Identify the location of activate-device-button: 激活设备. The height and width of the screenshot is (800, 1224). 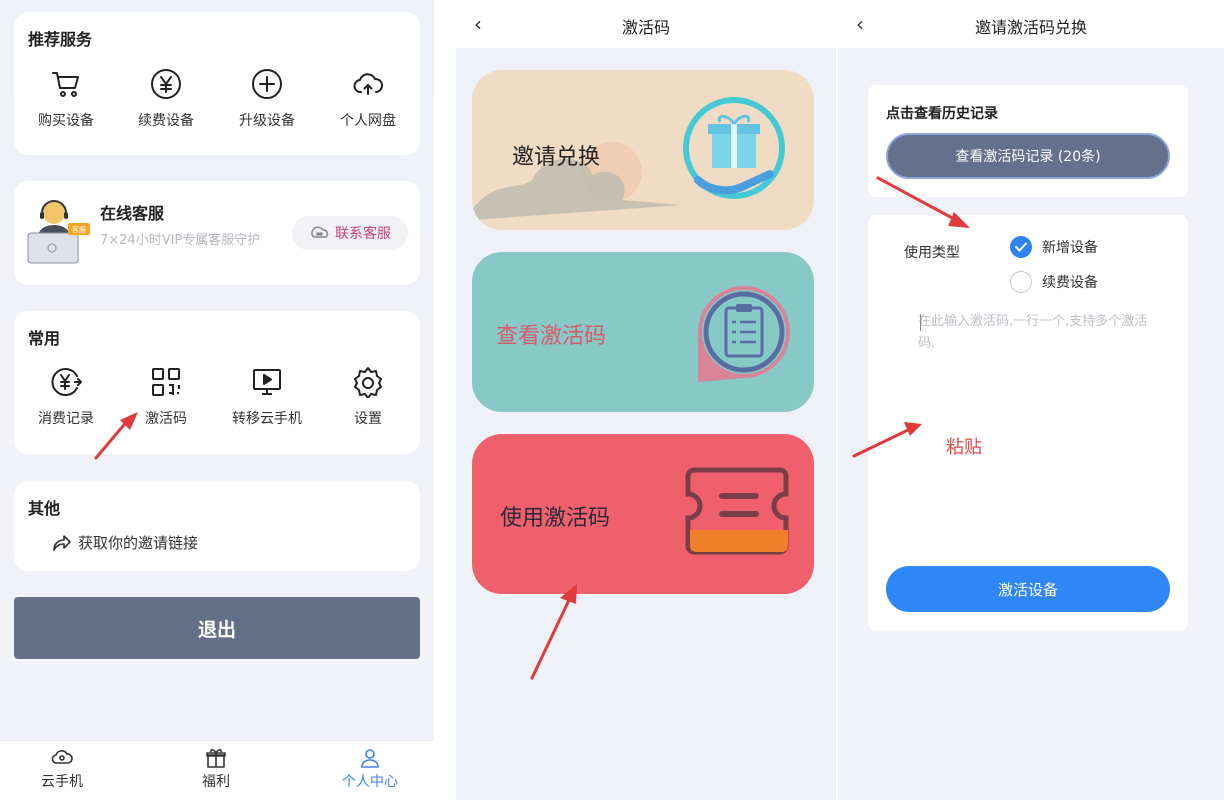
(1028, 589).